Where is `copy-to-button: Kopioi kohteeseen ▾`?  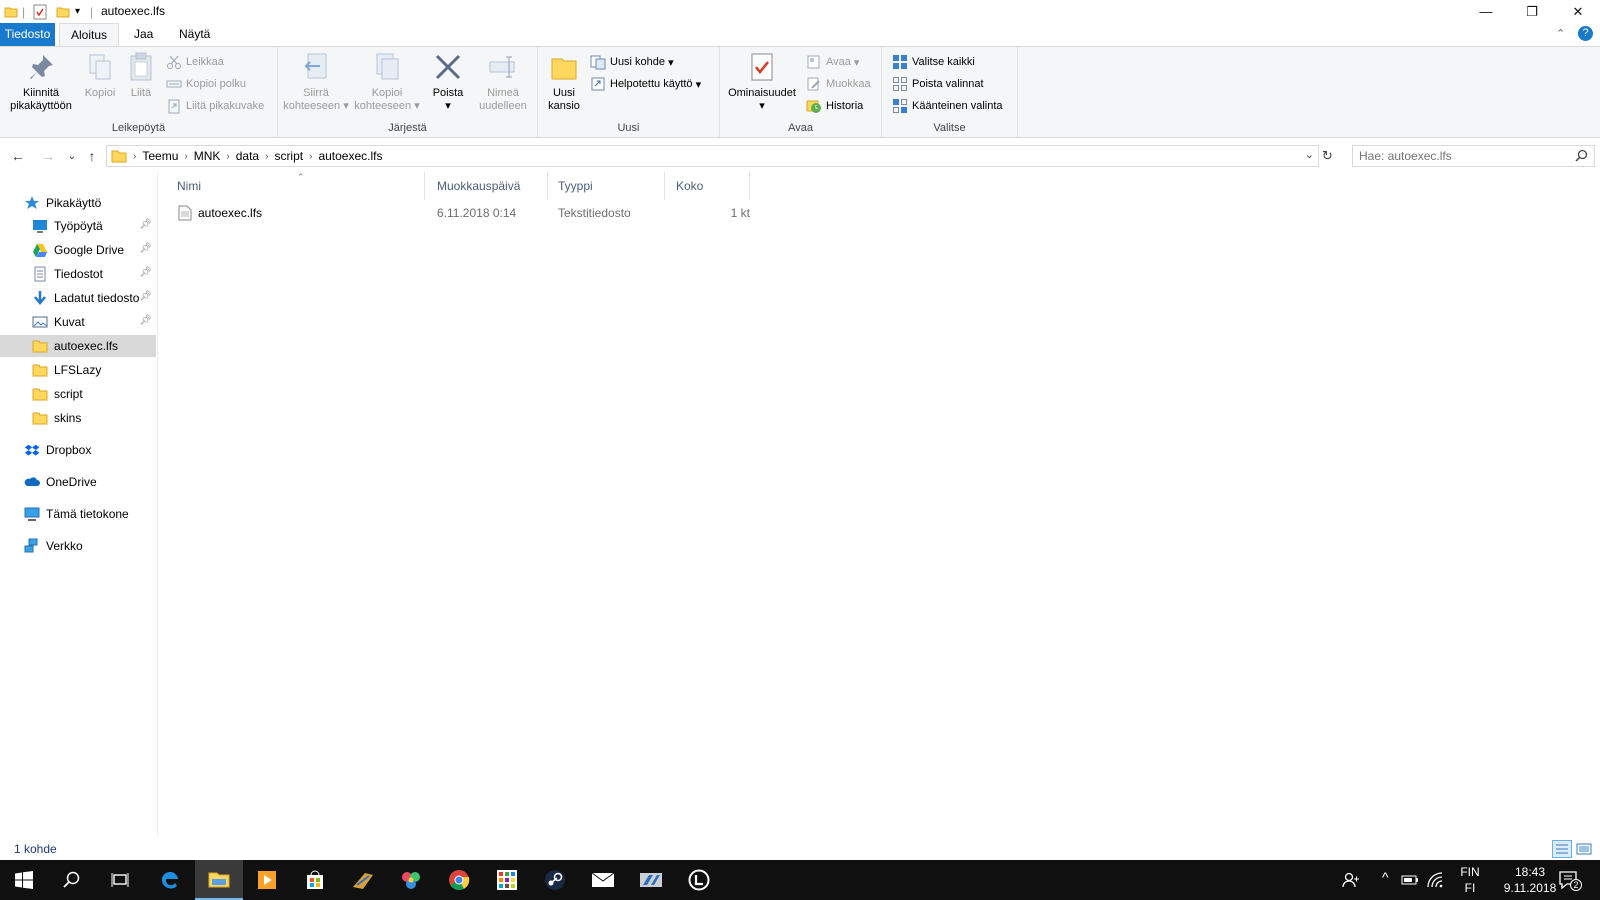 copy-to-button: Kopioi kohteeseen ▾ is located at coordinates (387, 82).